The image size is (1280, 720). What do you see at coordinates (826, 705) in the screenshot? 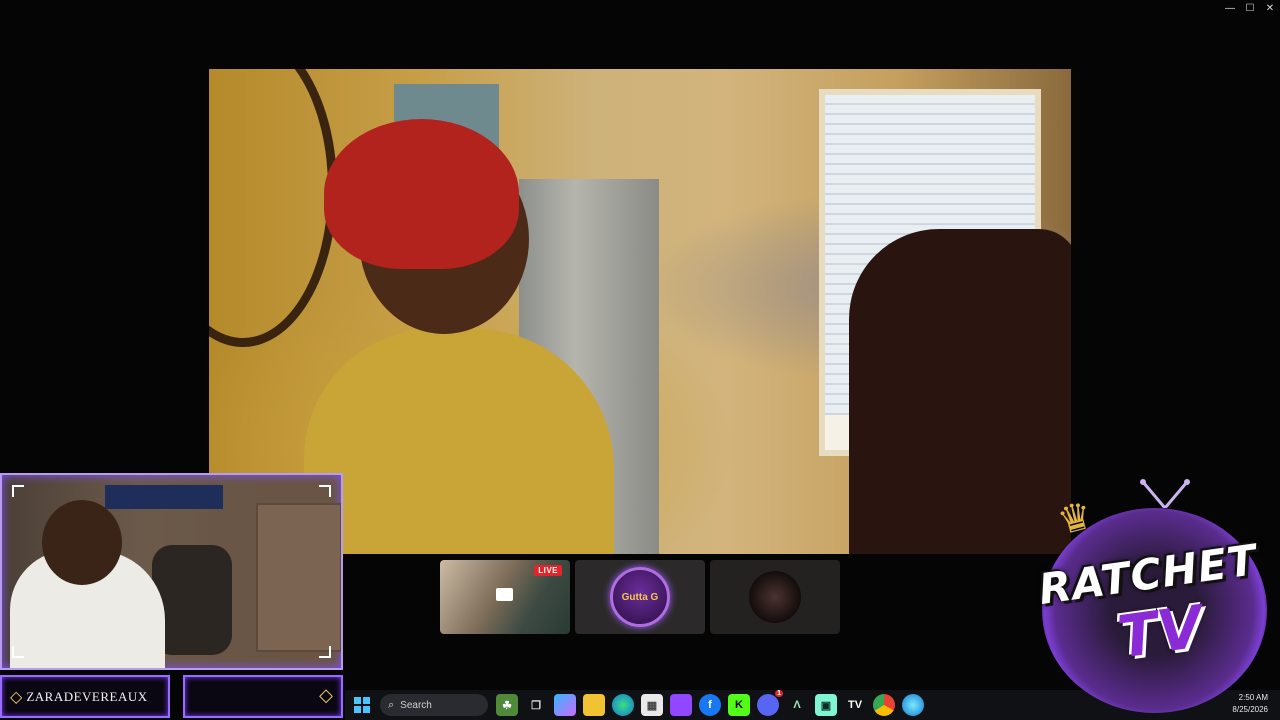
I see `streamlabs-icon: ▣` at bounding box center [826, 705].